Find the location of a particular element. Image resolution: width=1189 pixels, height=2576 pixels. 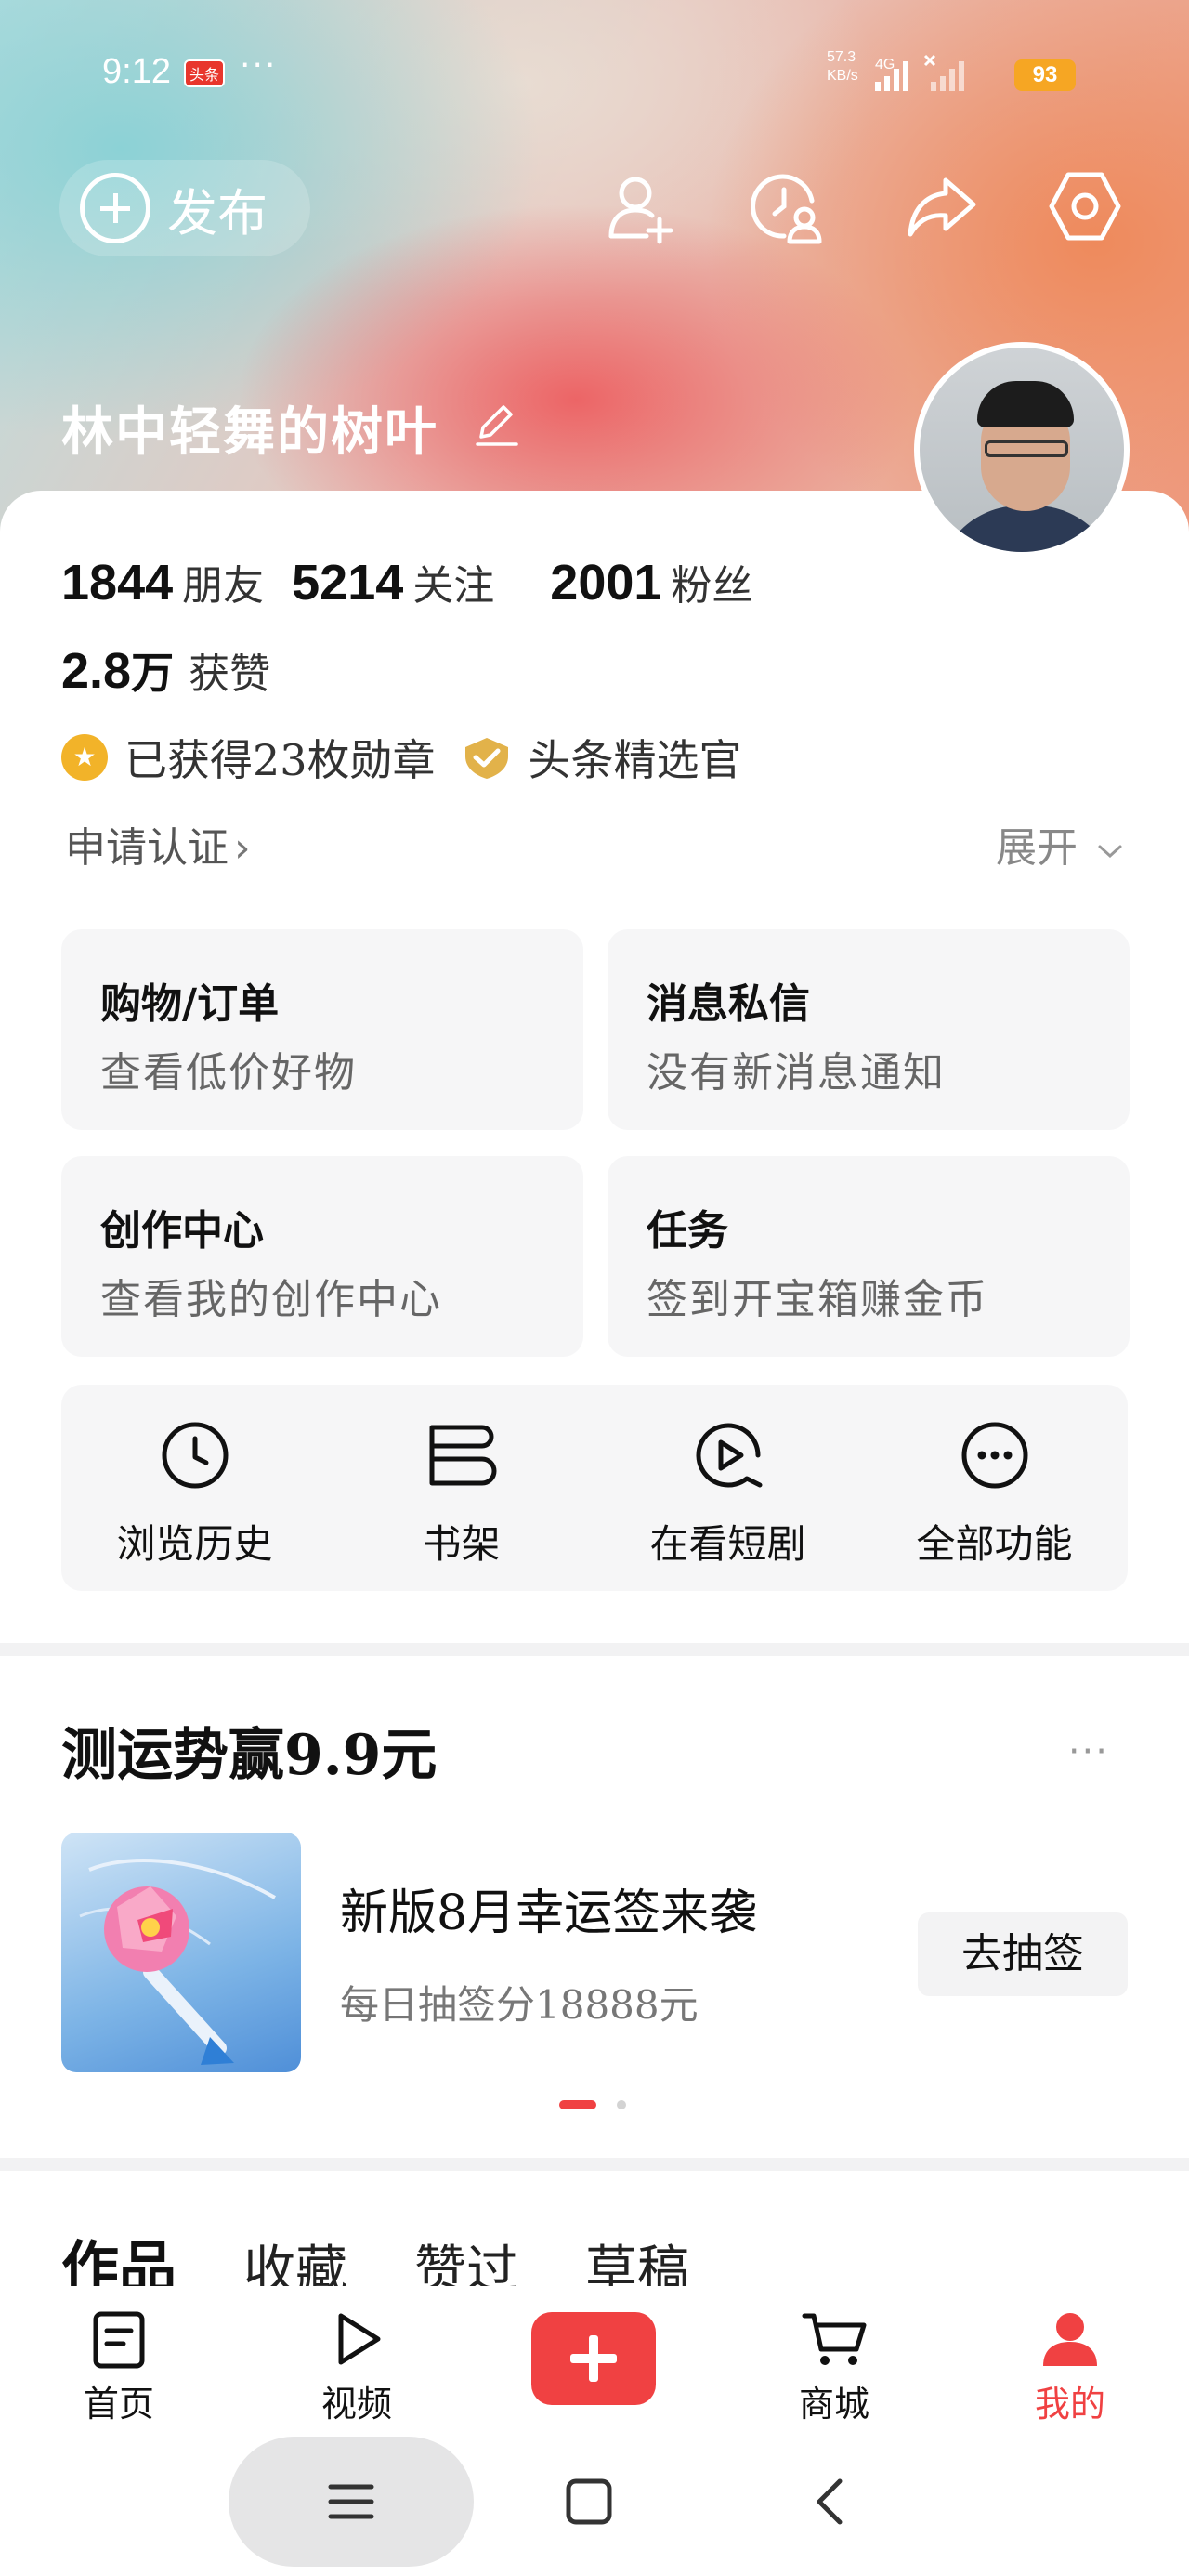

settings-icon is located at coordinates (1085, 206).